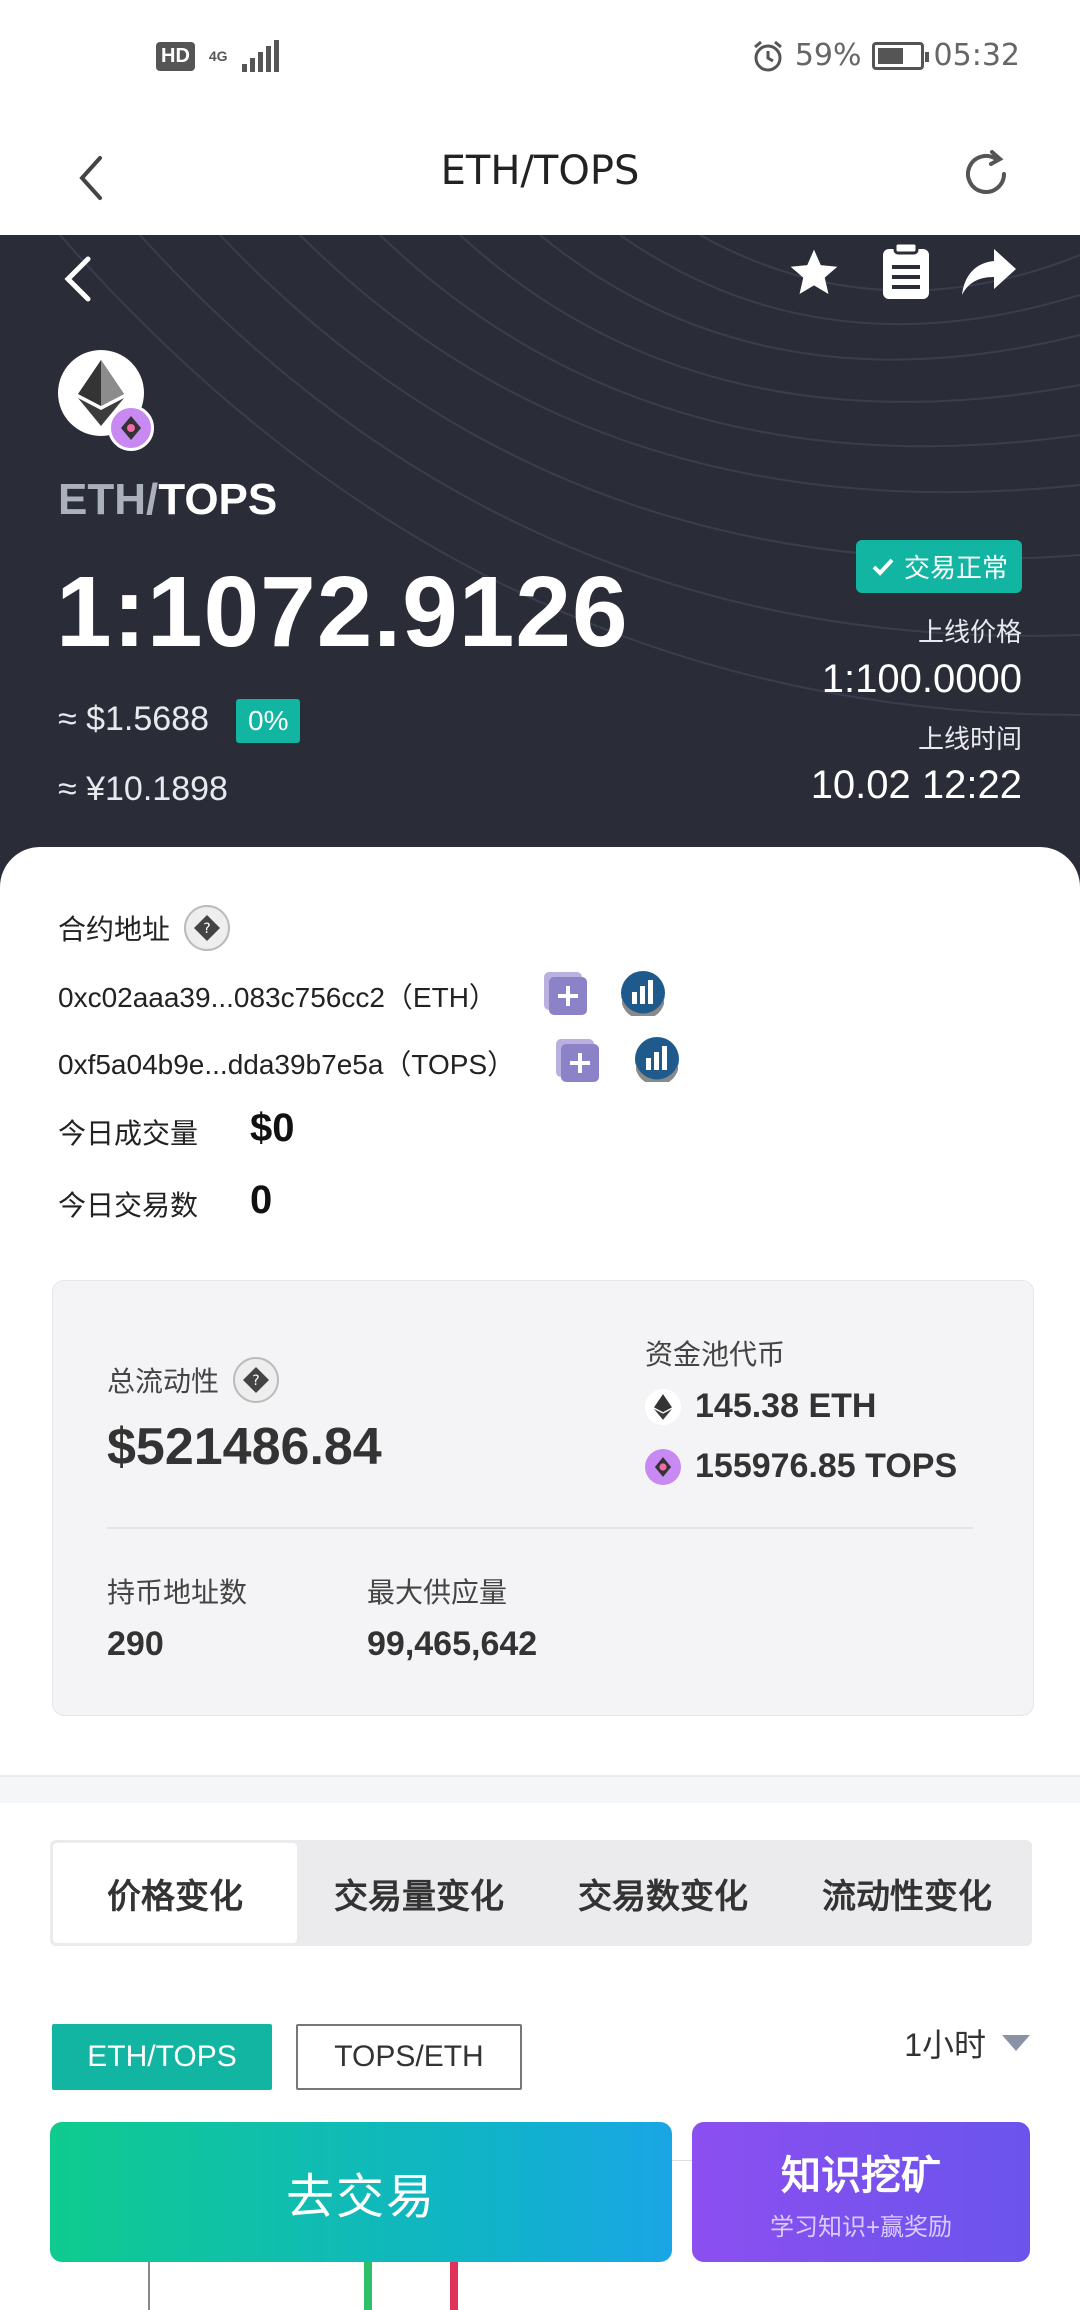 This screenshot has width=1080, height=2310. What do you see at coordinates (260, 56) in the screenshot?
I see `signal-icon` at bounding box center [260, 56].